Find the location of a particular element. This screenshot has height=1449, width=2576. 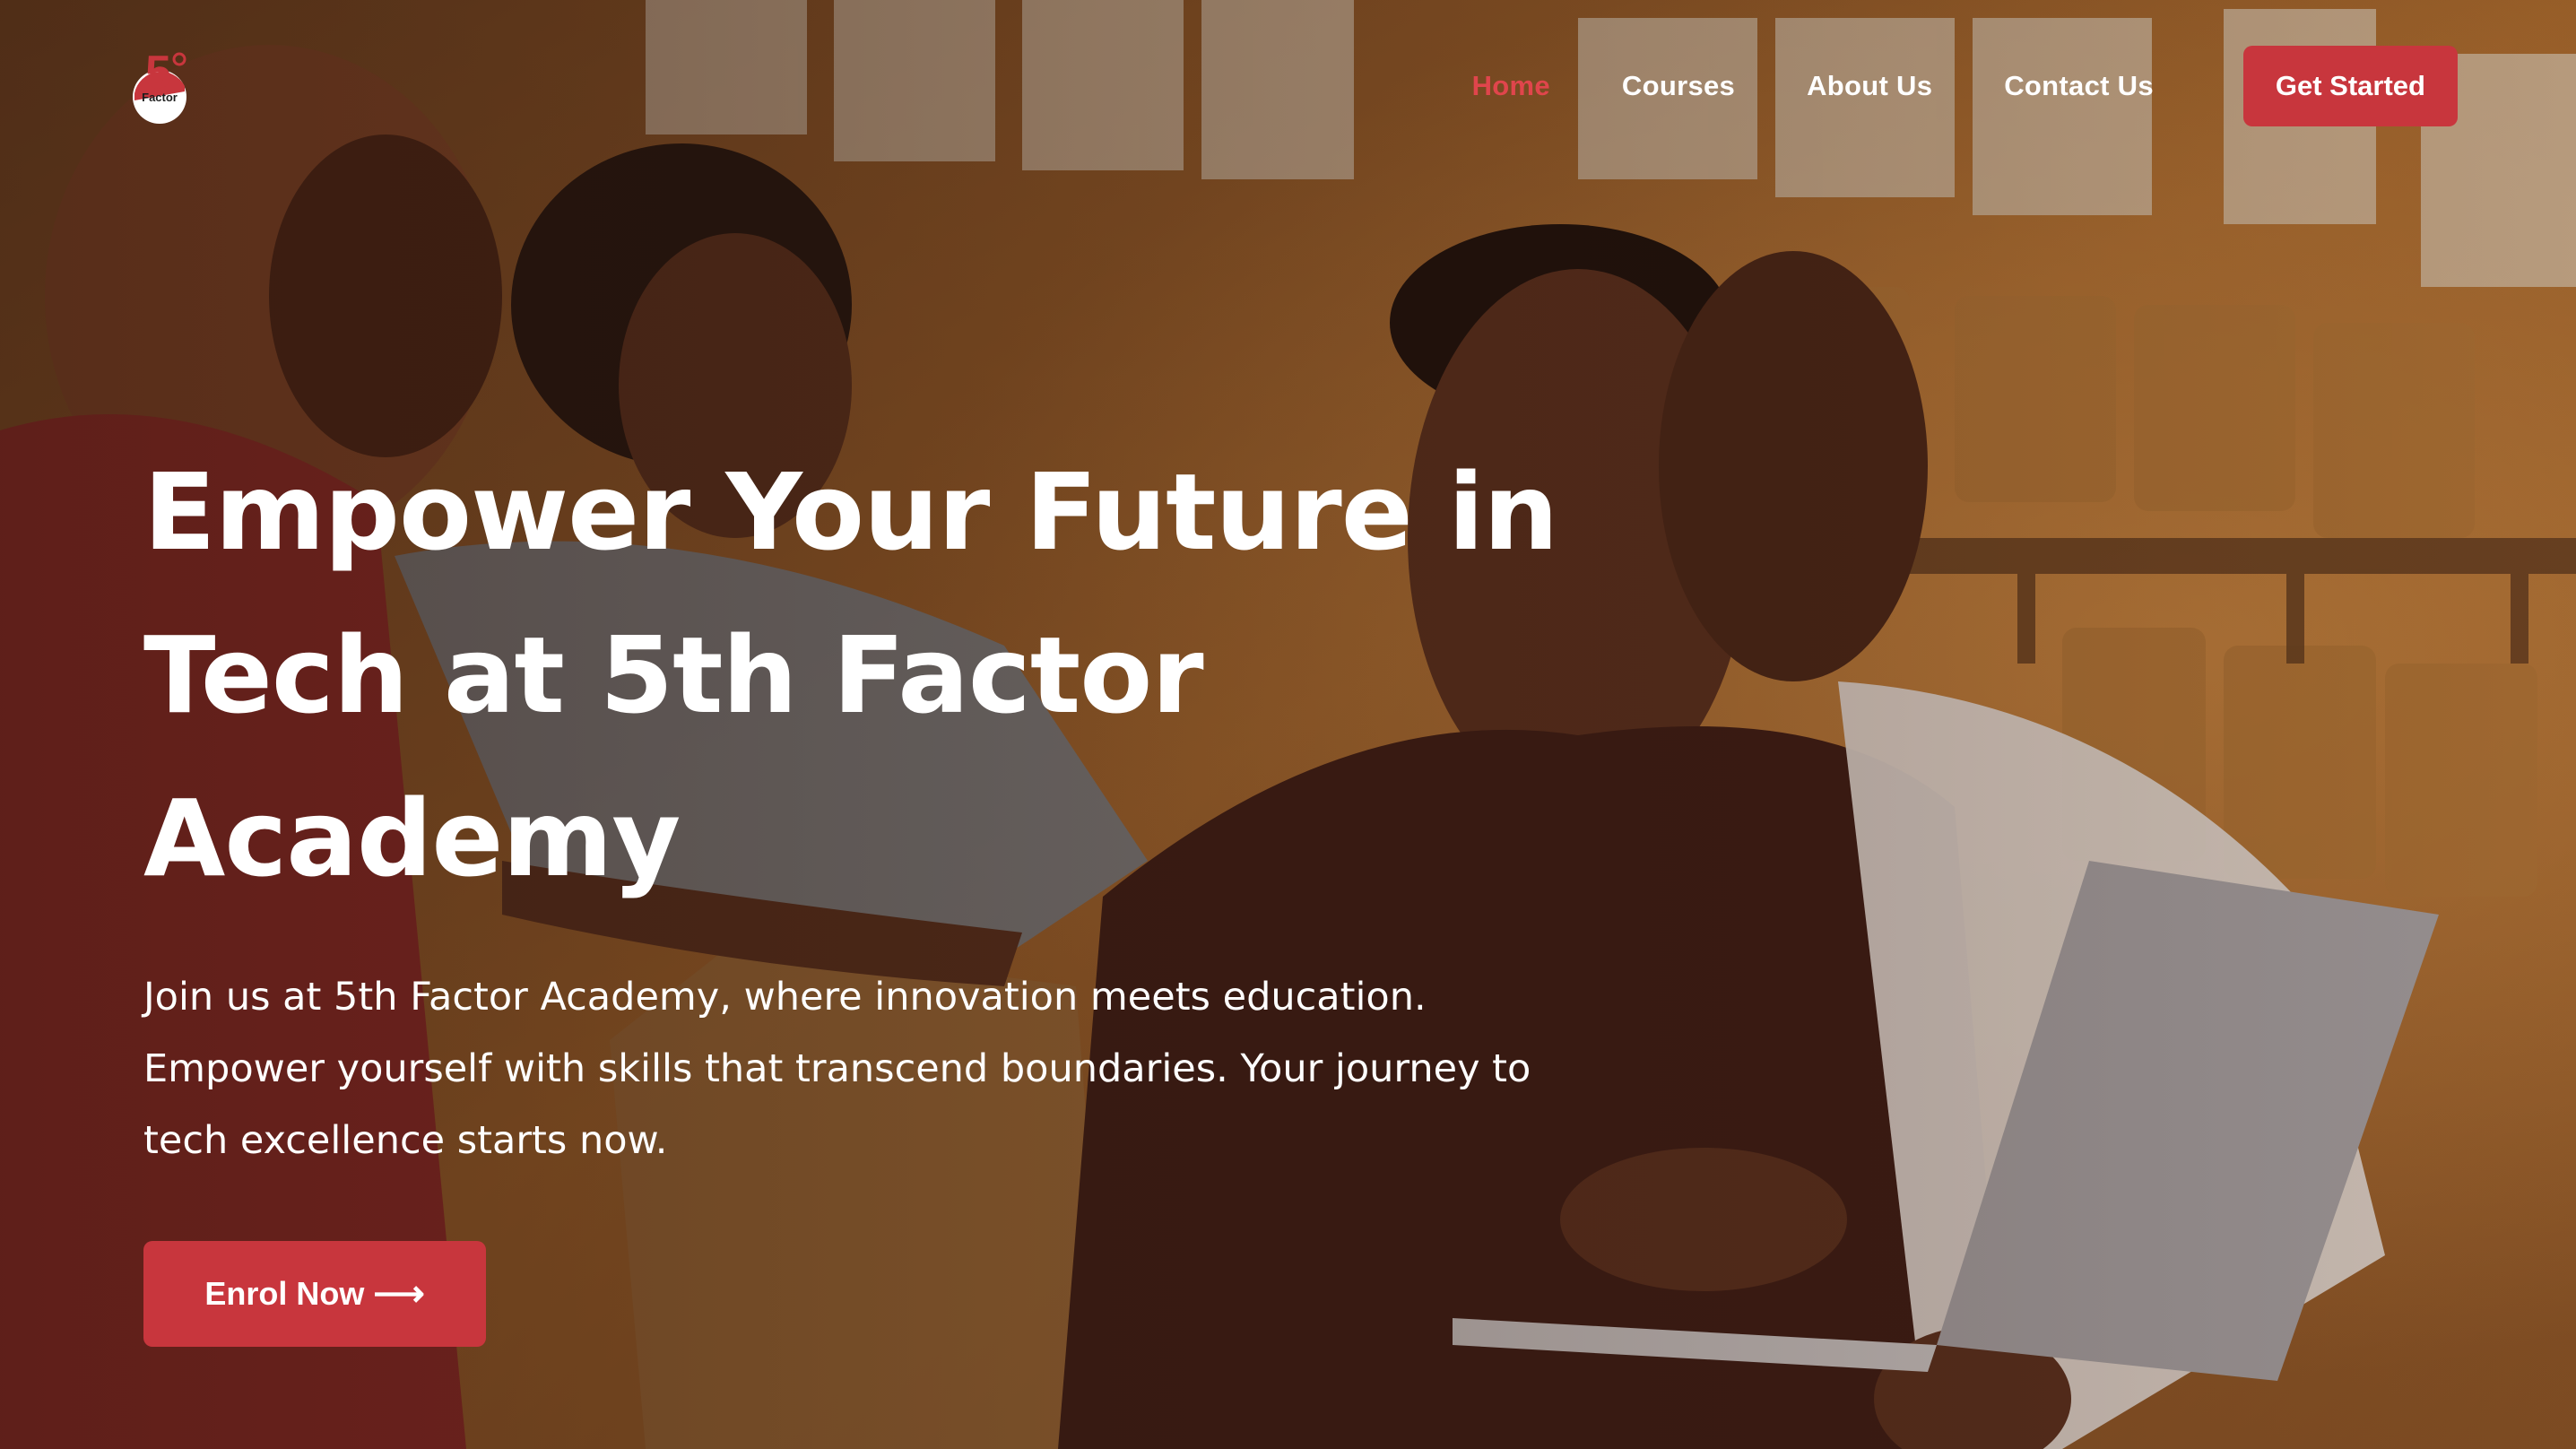

nav-about-us: About Us is located at coordinates (1869, 86).